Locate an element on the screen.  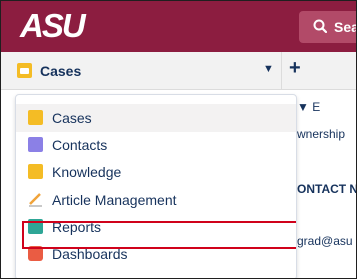
contacts-icon is located at coordinates (35, 144).